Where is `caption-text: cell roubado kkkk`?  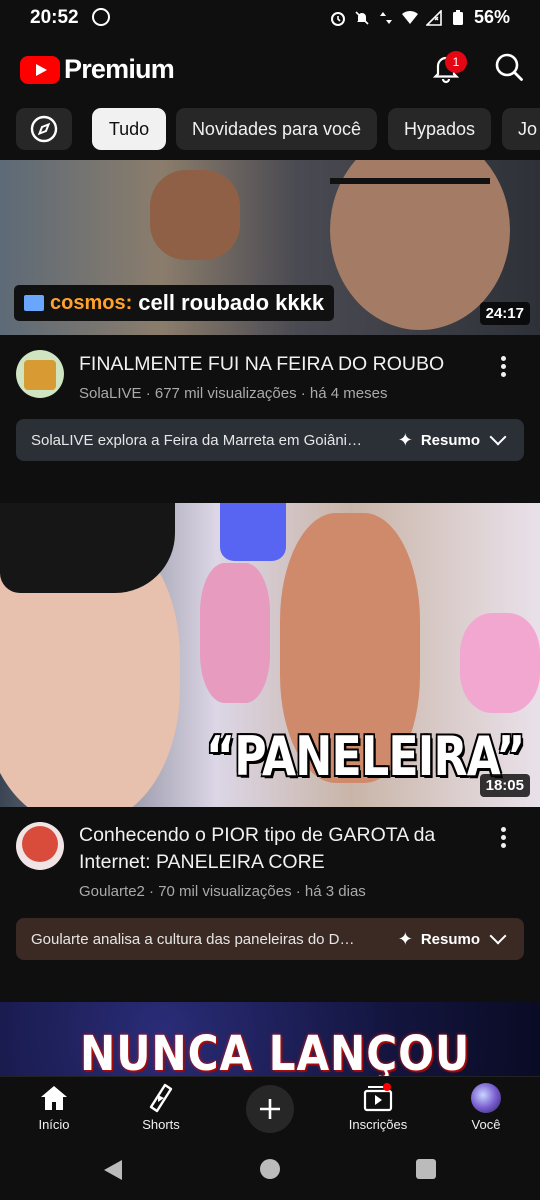 caption-text: cell roubado kkkk is located at coordinates (231, 302).